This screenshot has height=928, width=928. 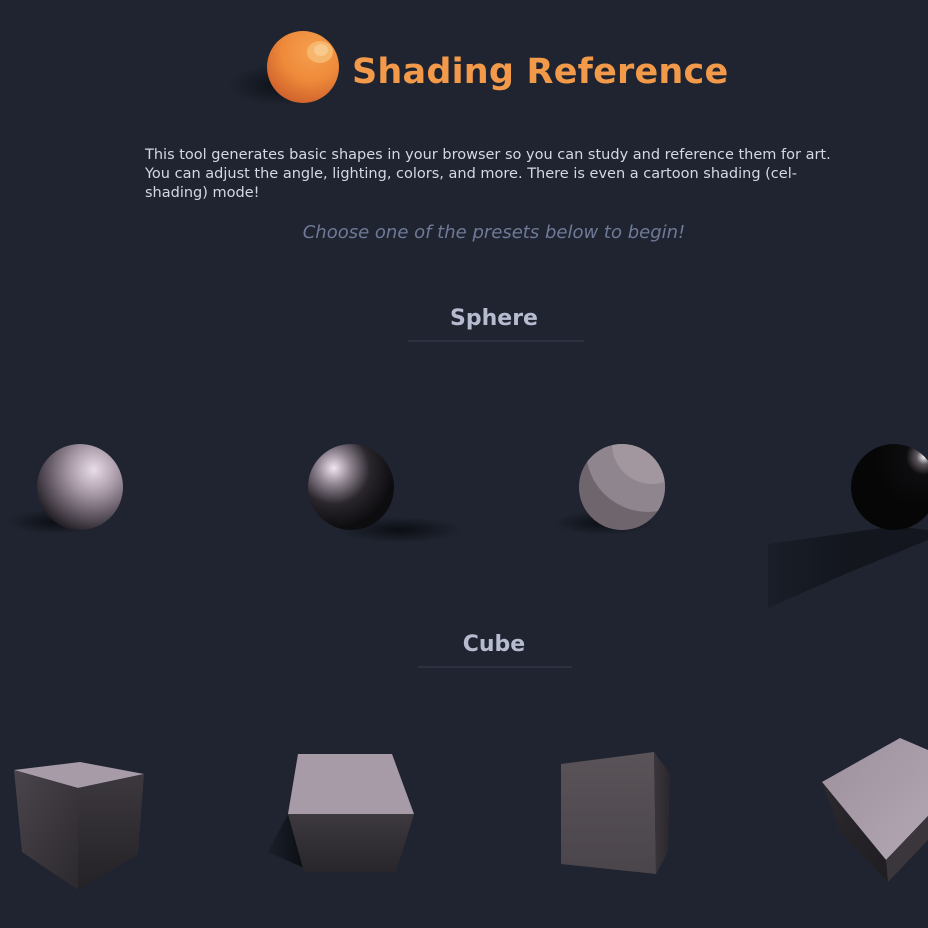 I want to click on cube-section-divider, so click(x=495, y=667).